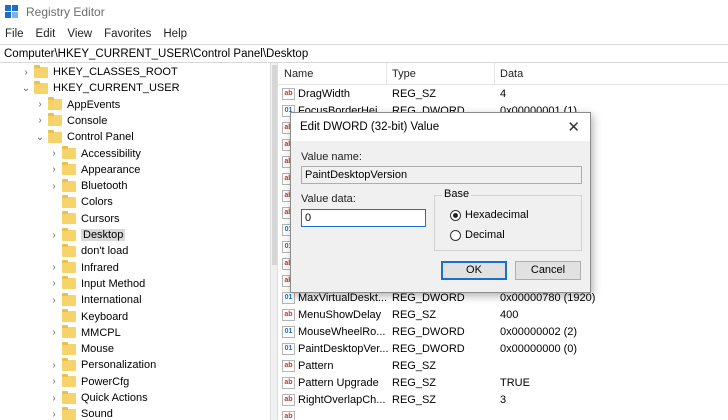 This screenshot has height=420, width=728. I want to click on tree-item: › Sound, so click(80, 413).